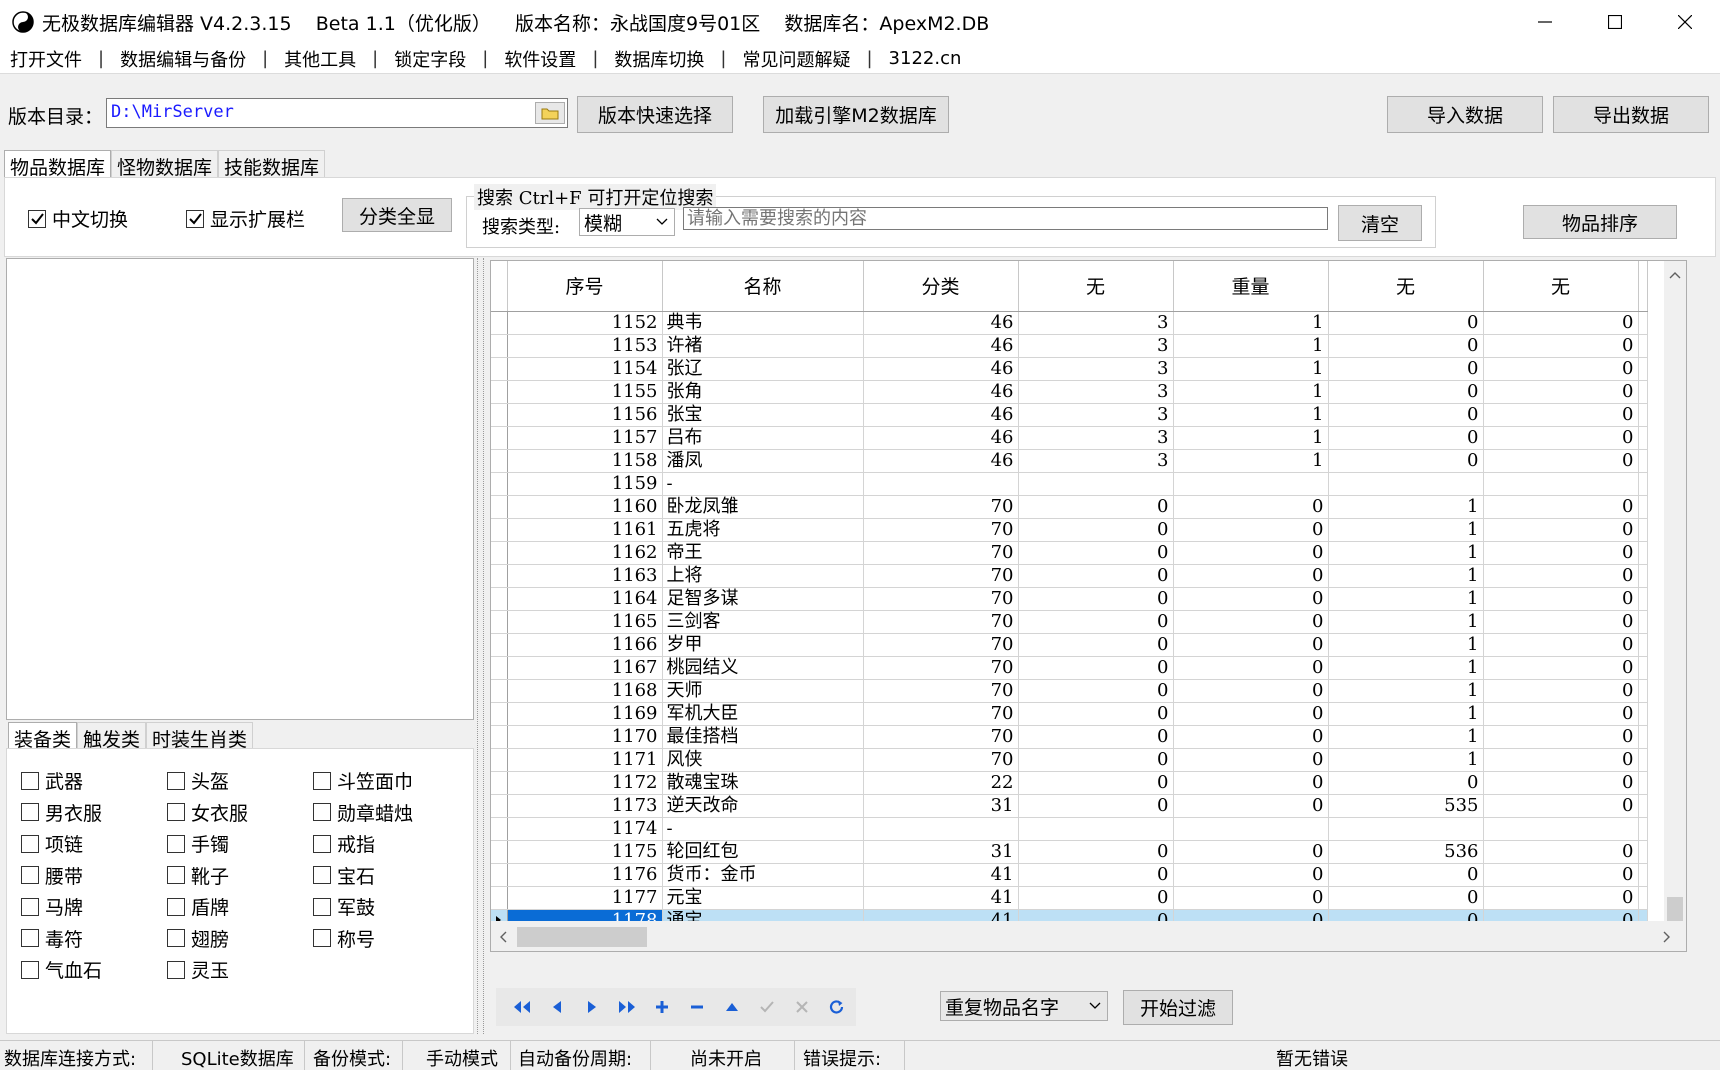 The height and width of the screenshot is (1070, 1720). What do you see at coordinates (582, 937) in the screenshot?
I see `horizontal-scroll-thumb` at bounding box center [582, 937].